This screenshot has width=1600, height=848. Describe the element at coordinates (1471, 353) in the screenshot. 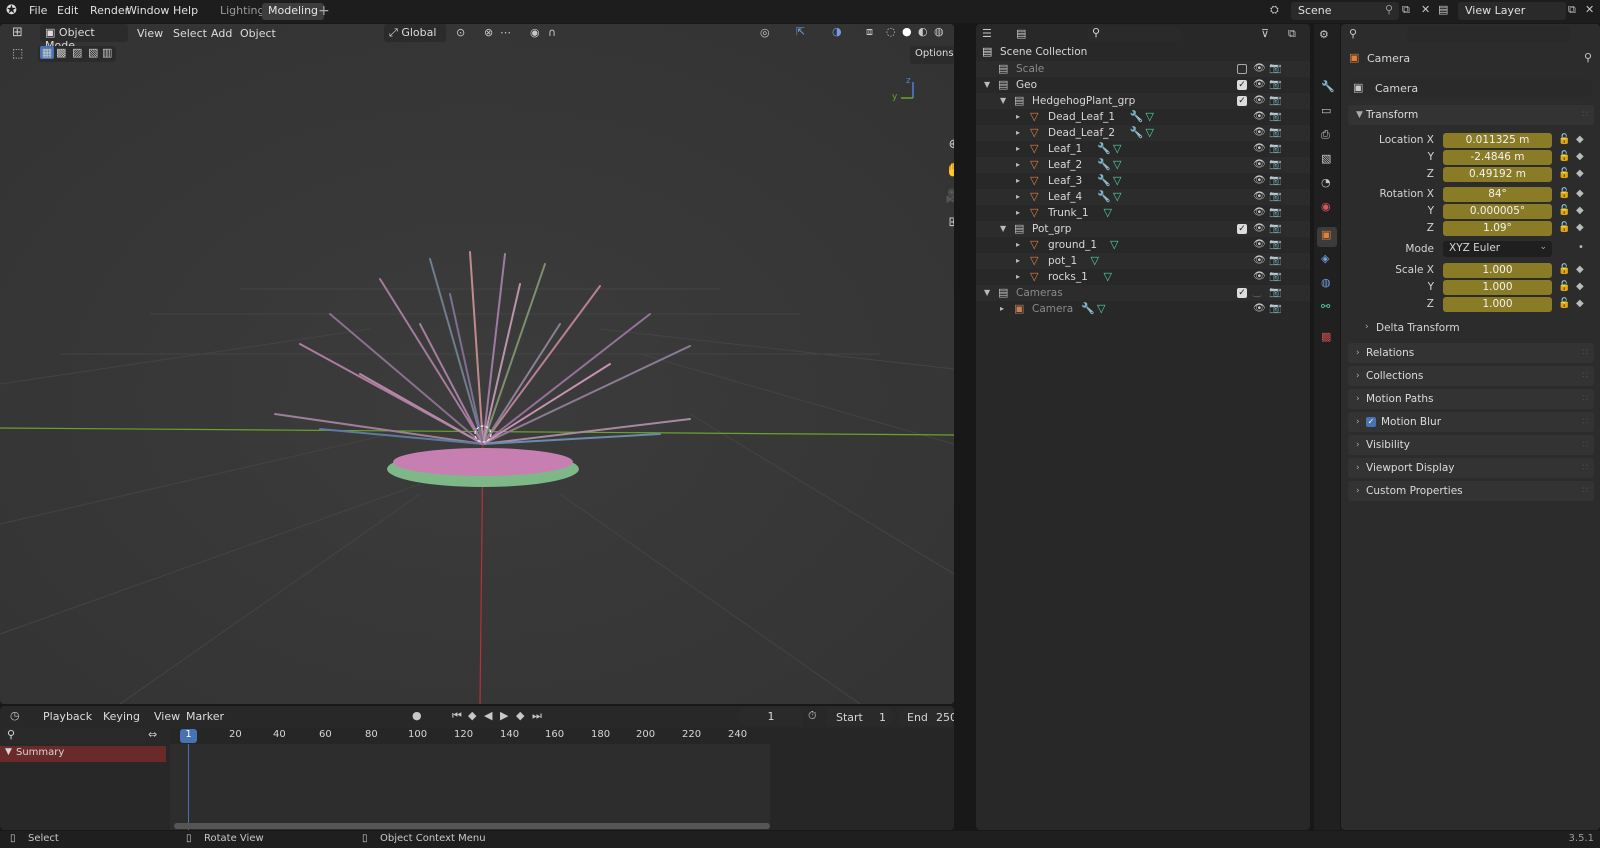

I see `panel-relations: › Relations ∷` at that location.